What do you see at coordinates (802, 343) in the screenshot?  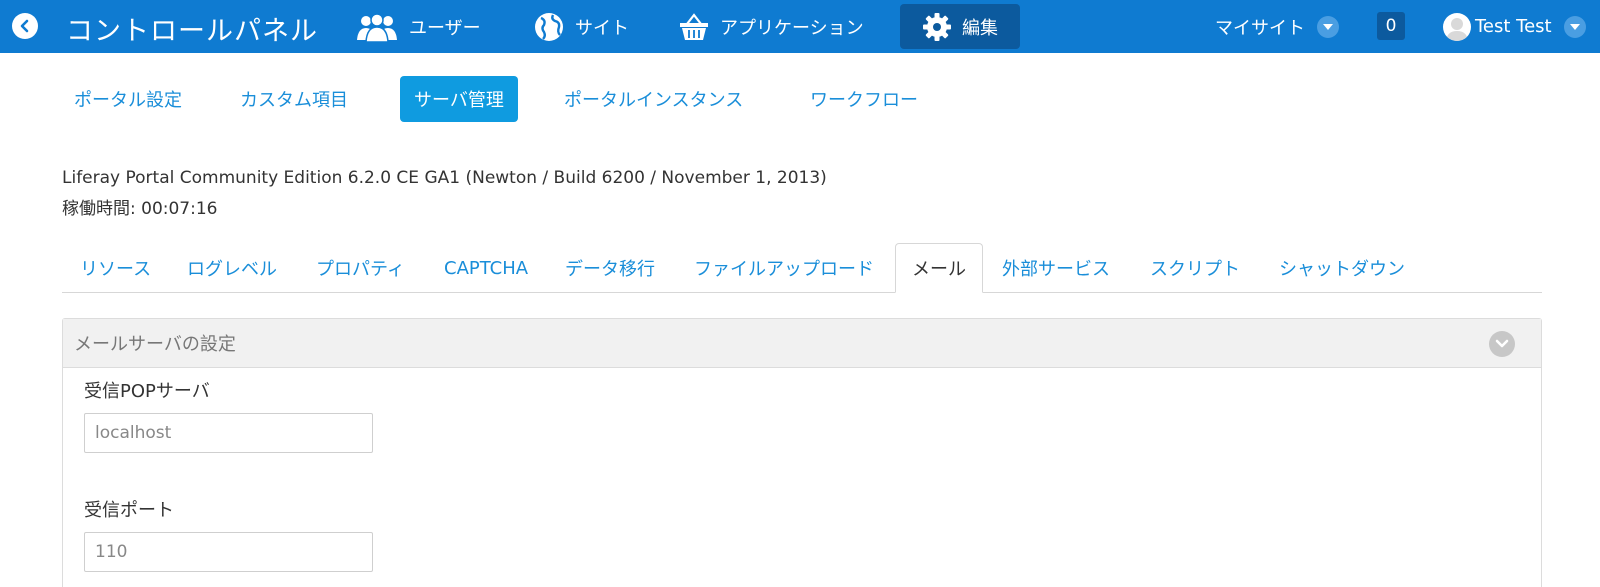 I see `panel-header: メールサーバの設定` at bounding box center [802, 343].